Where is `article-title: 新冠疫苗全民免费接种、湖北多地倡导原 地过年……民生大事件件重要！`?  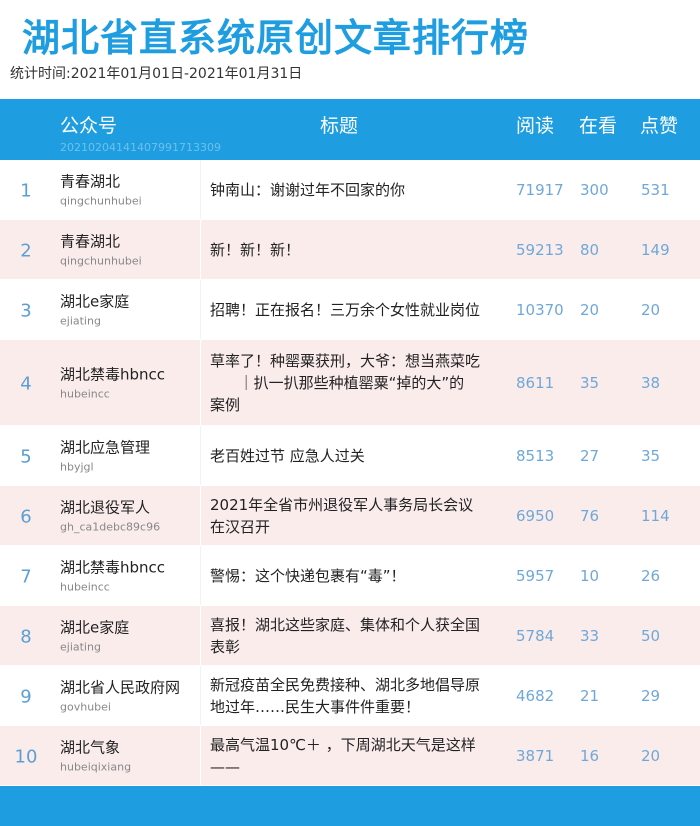
article-title: 新冠疫苗全民免费接种、湖北多地倡导原 地过年……民生大事件件重要！ is located at coordinates (358, 696).